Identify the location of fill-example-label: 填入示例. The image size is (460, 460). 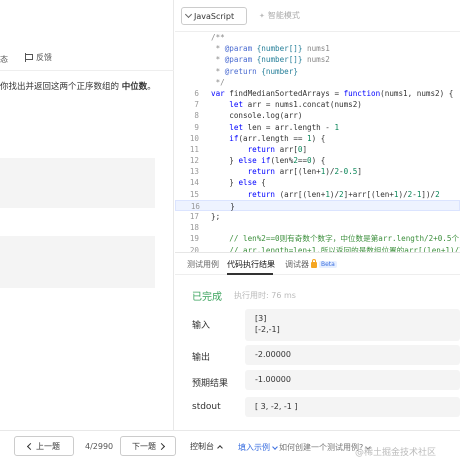
(254, 447).